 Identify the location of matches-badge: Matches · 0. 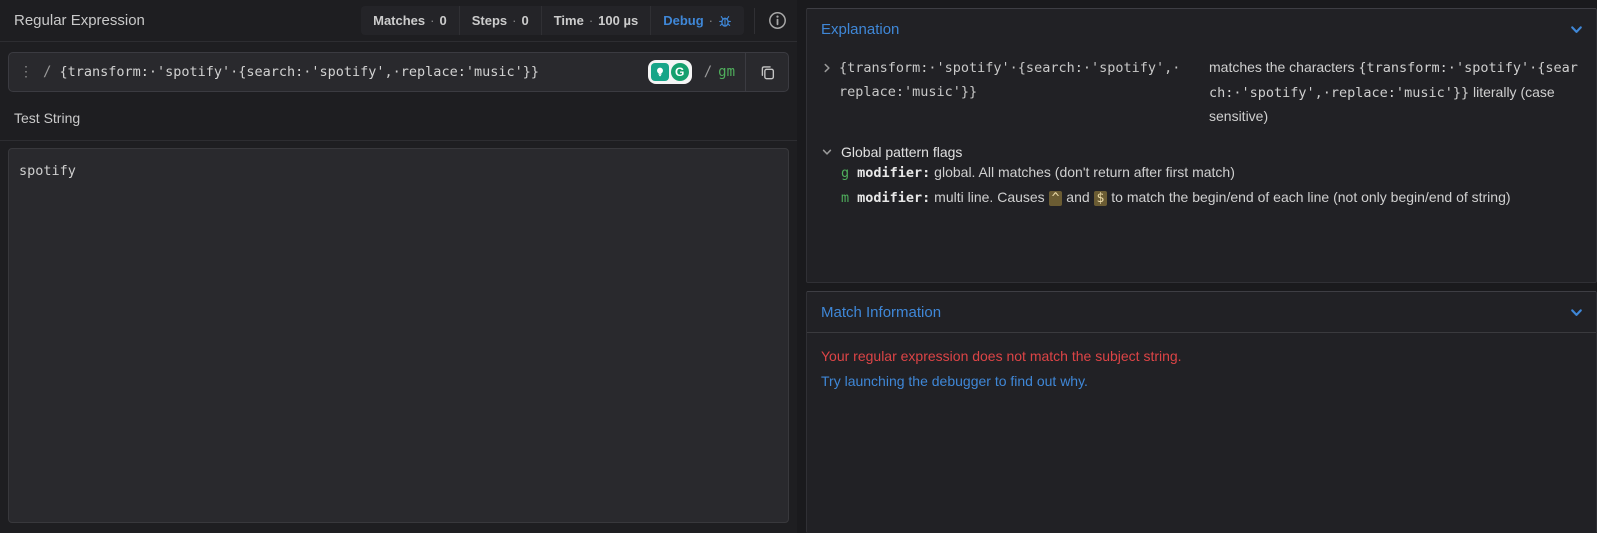
(410, 20).